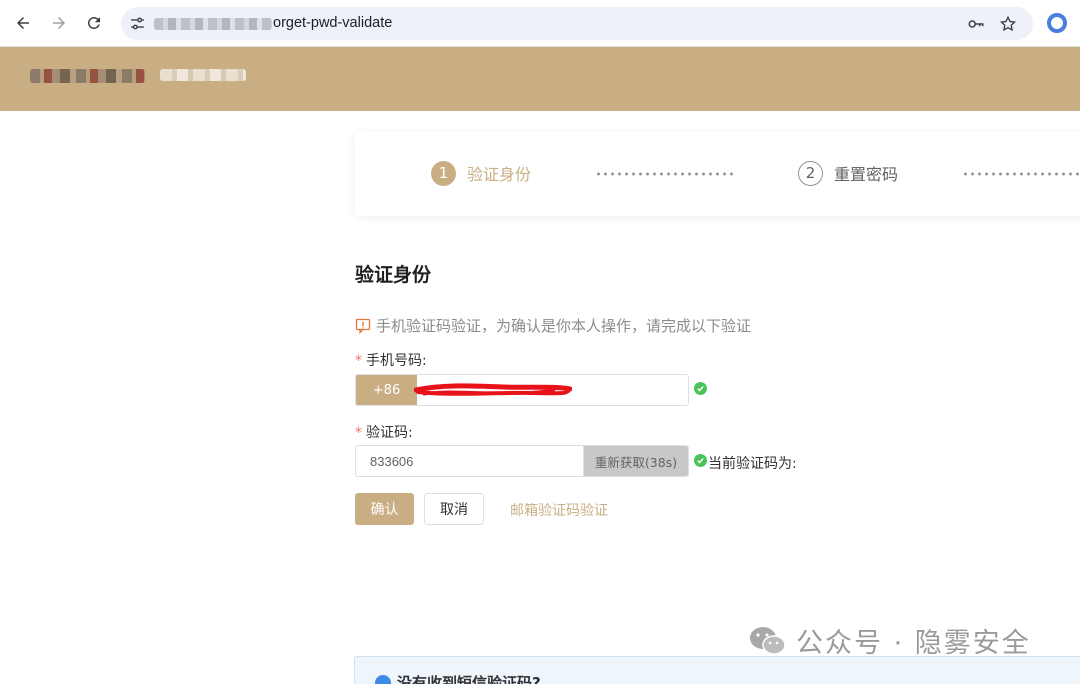  What do you see at coordinates (976, 24) in the screenshot?
I see `key-icon` at bounding box center [976, 24].